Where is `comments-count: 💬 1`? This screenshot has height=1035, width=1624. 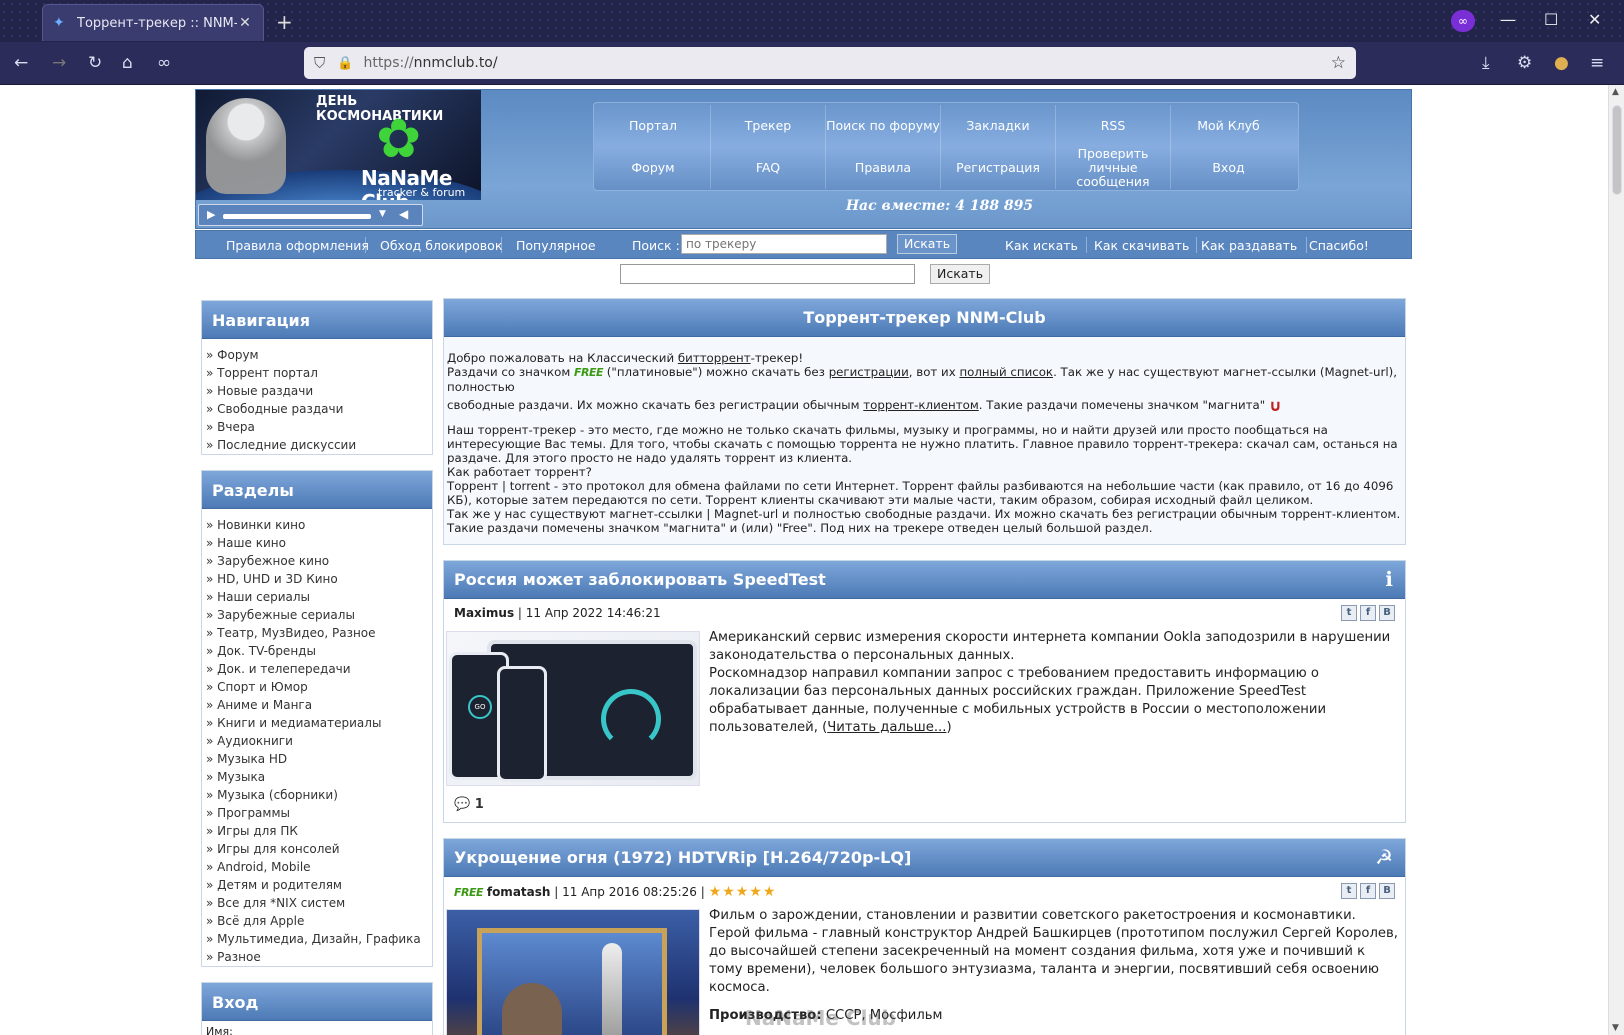
comments-count: 💬 1 is located at coordinates (469, 804).